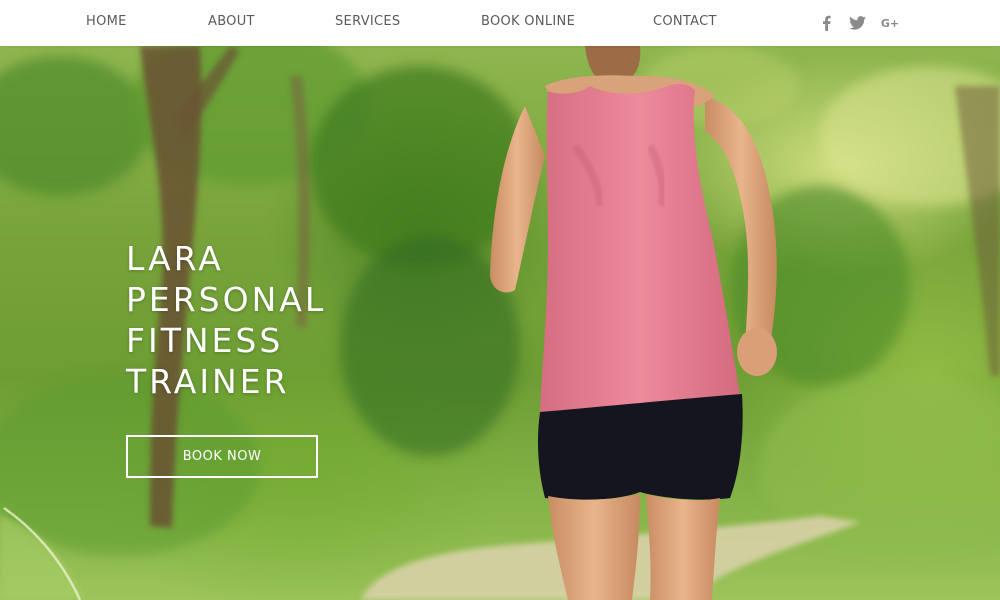  Describe the element at coordinates (685, 21) in the screenshot. I see `nav-contact-link: CONTACT` at that location.